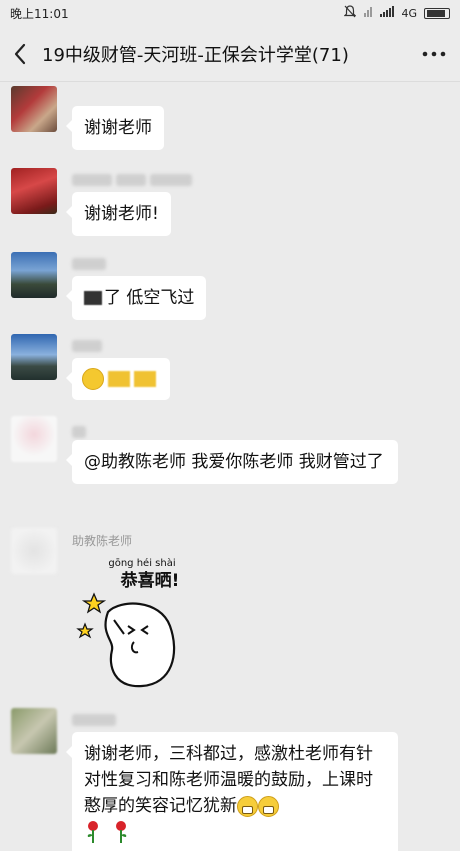 The image size is (460, 851). I want to click on congrats-sticker: gōng héi shài 恭喜晒!, so click(142, 624).